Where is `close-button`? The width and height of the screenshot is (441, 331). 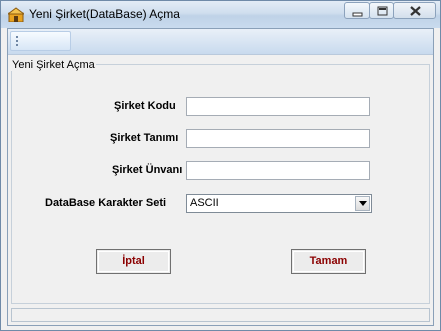 close-button is located at coordinates (414, 10).